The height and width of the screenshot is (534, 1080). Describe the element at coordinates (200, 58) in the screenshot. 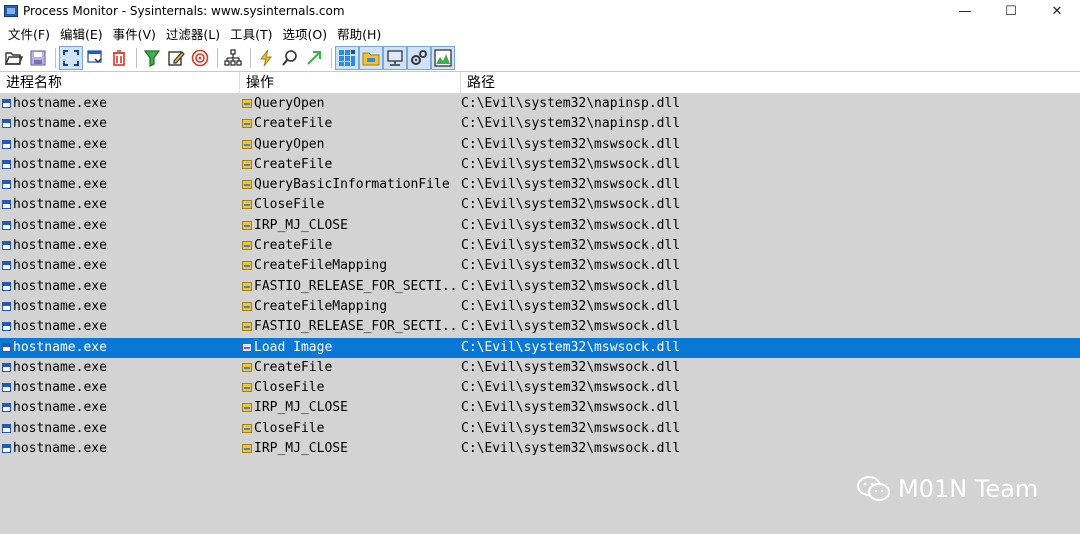

I see `target-icon` at that location.